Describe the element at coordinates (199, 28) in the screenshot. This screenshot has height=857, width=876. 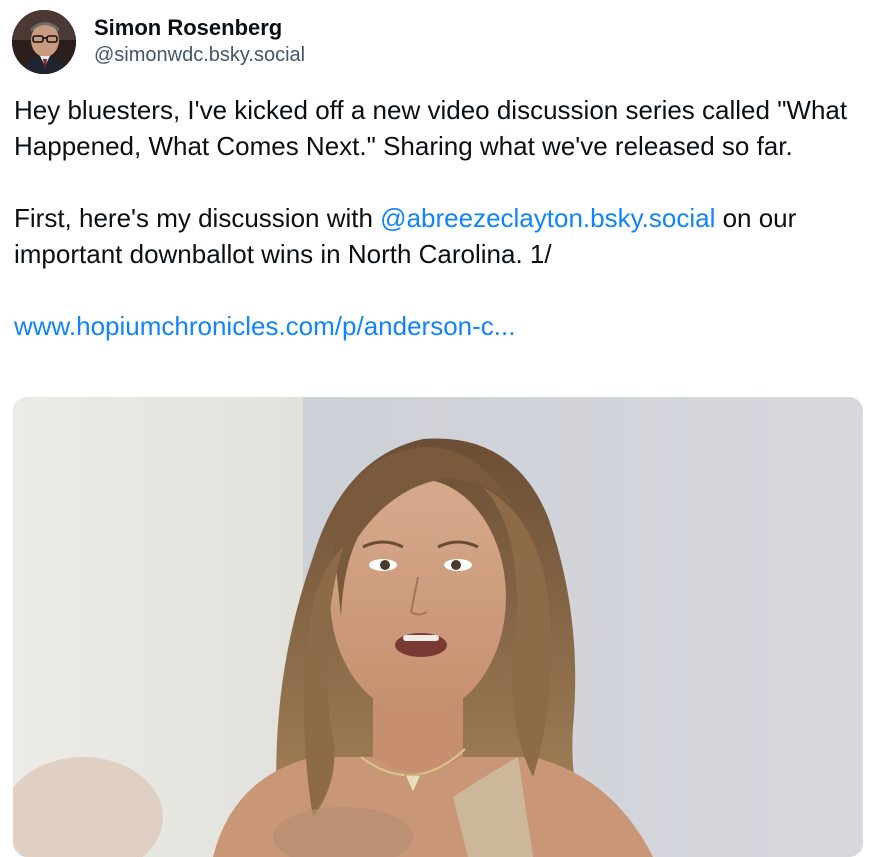
I see `author-display-name: Simon Rosenberg` at that location.